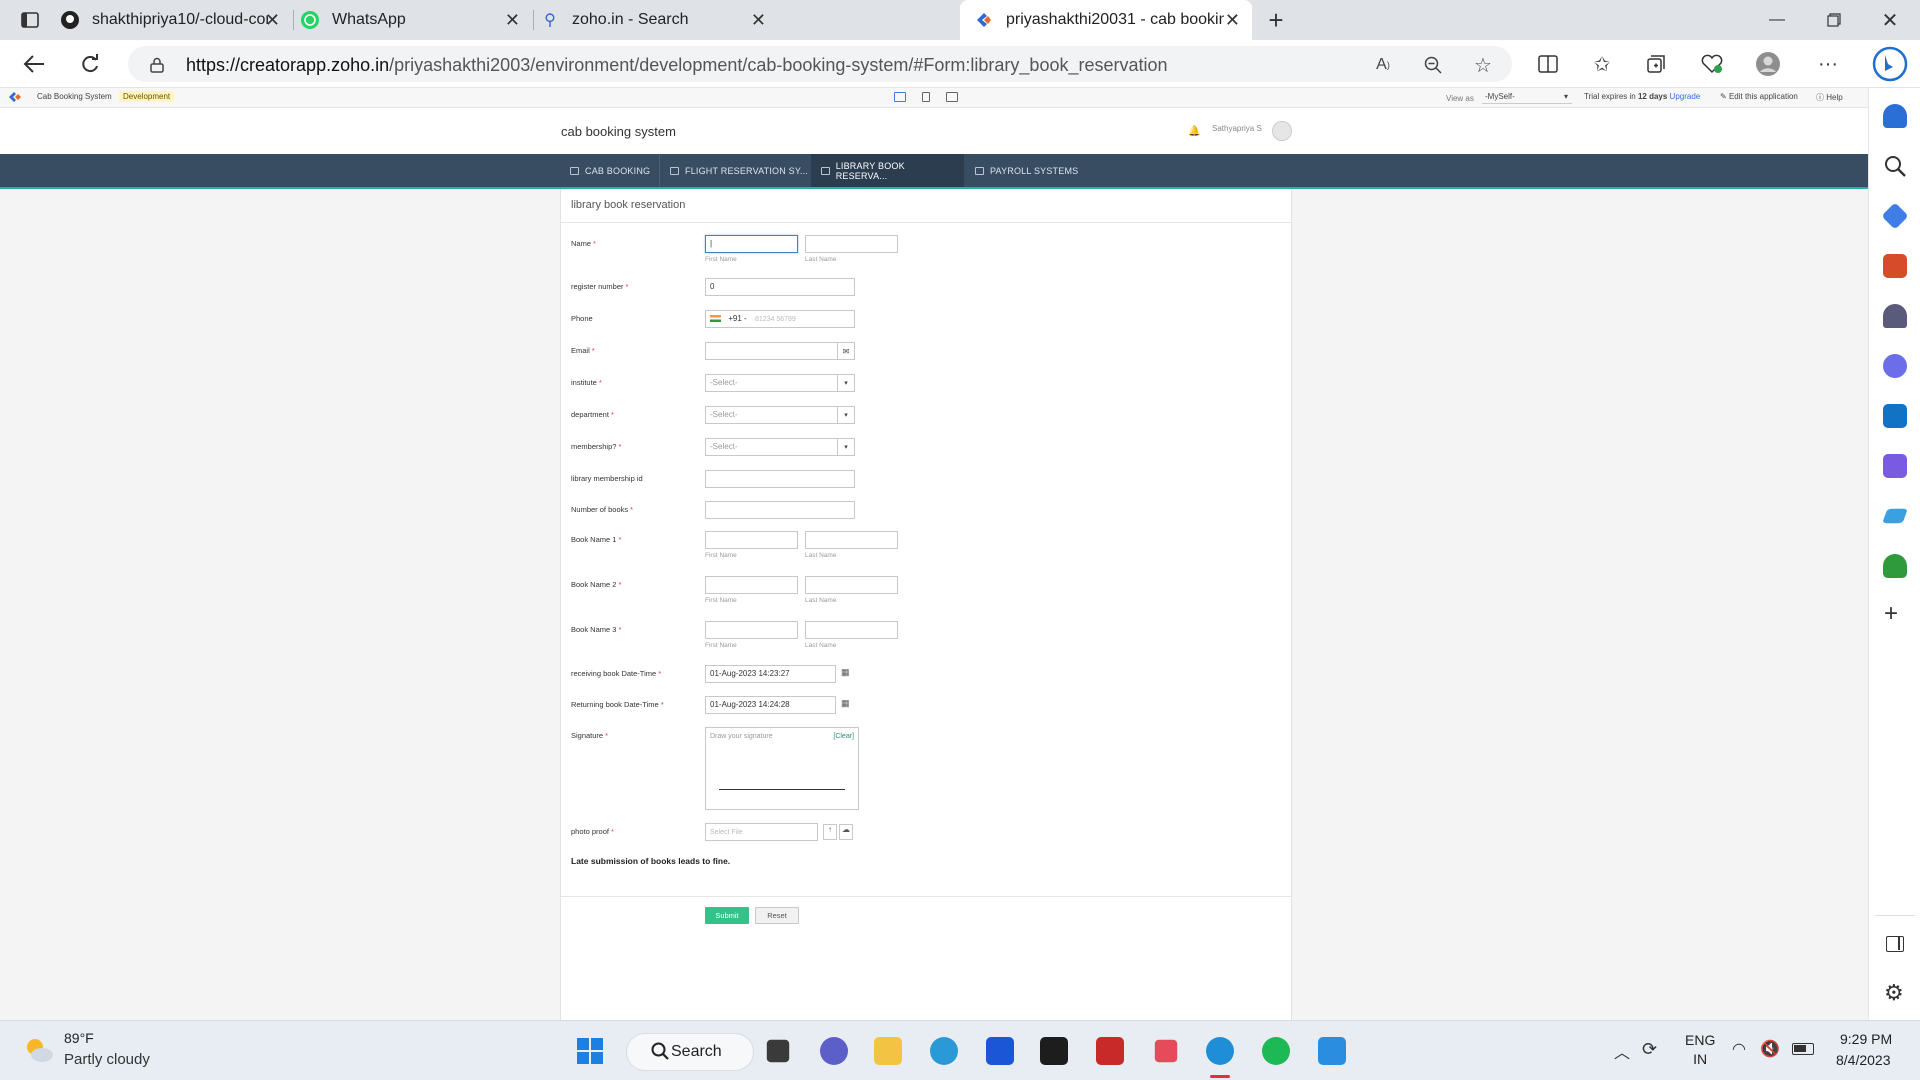  I want to click on help-link: ⓘ Help, so click(1829, 97).